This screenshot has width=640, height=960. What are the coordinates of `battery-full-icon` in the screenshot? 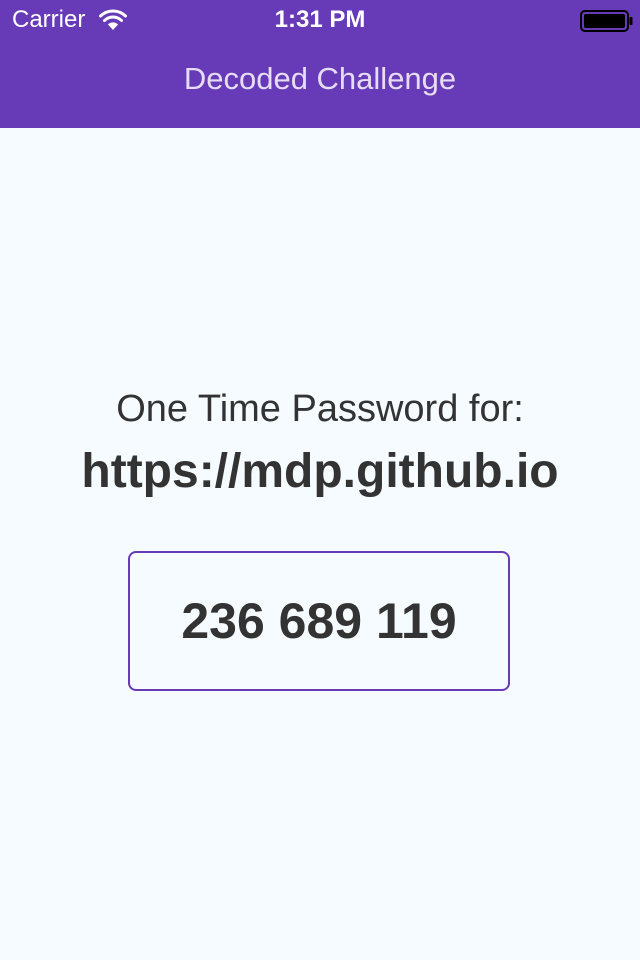 It's located at (606, 21).